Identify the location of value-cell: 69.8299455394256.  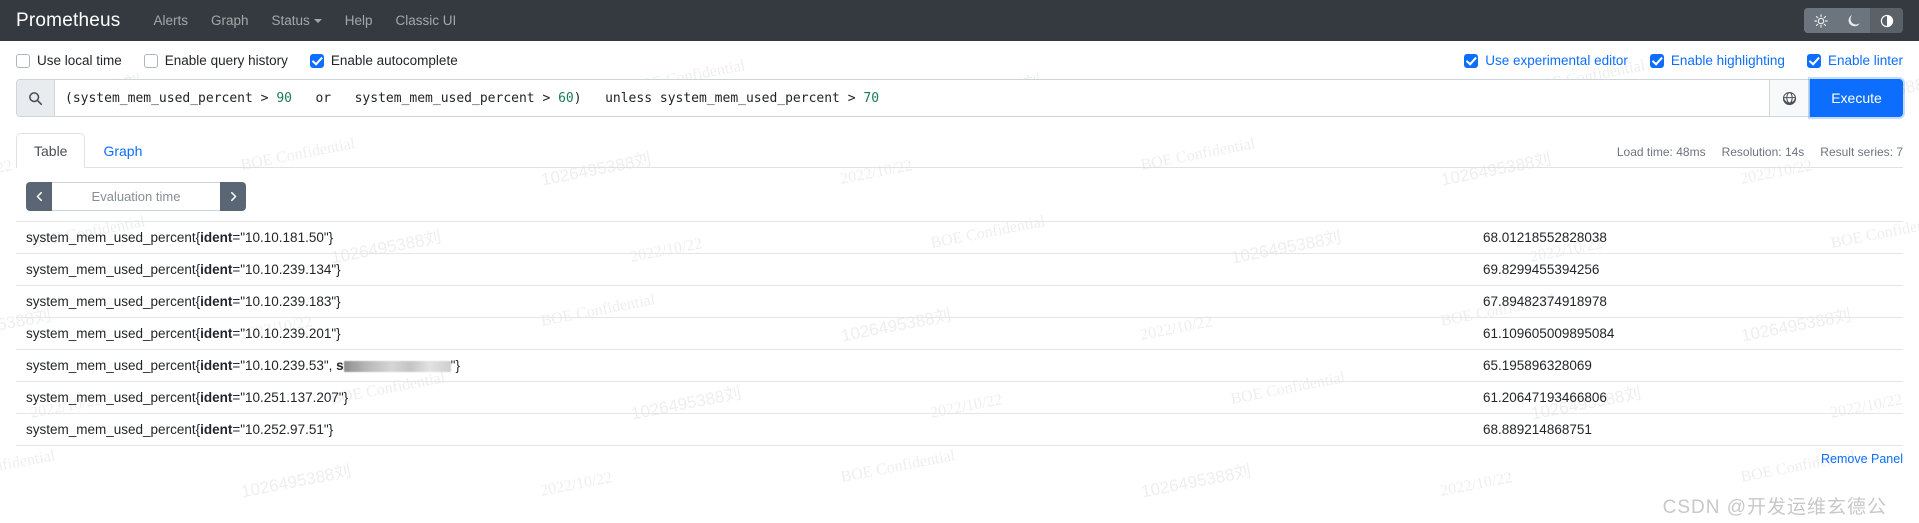
(1541, 269).